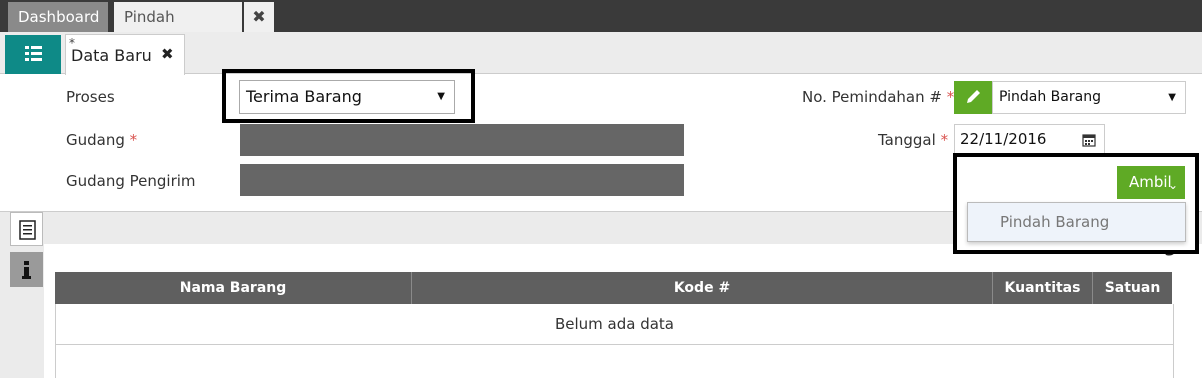 This screenshot has height=378, width=1202. I want to click on tanggal-input: 22/11/2016, so click(1029, 139).